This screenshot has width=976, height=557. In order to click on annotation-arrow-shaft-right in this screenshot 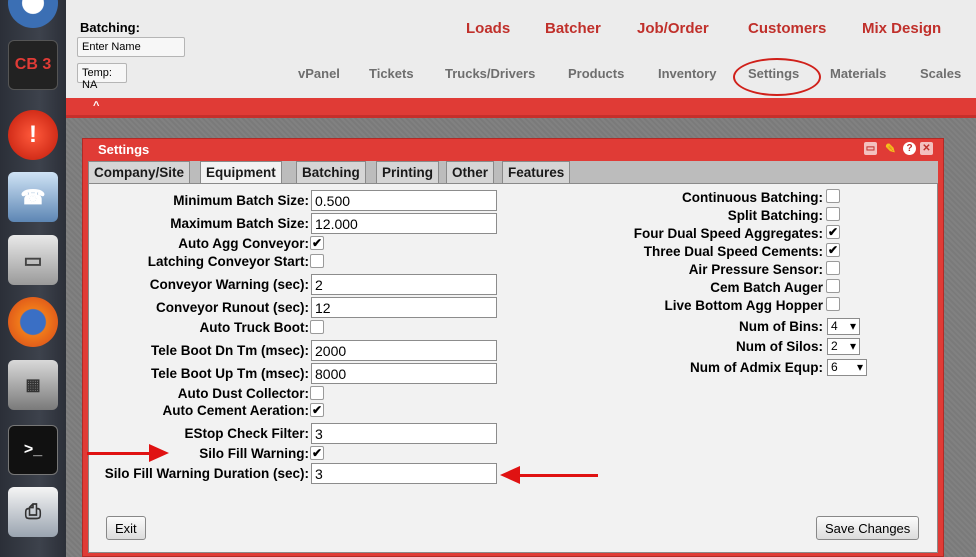, I will do `click(559, 475)`.